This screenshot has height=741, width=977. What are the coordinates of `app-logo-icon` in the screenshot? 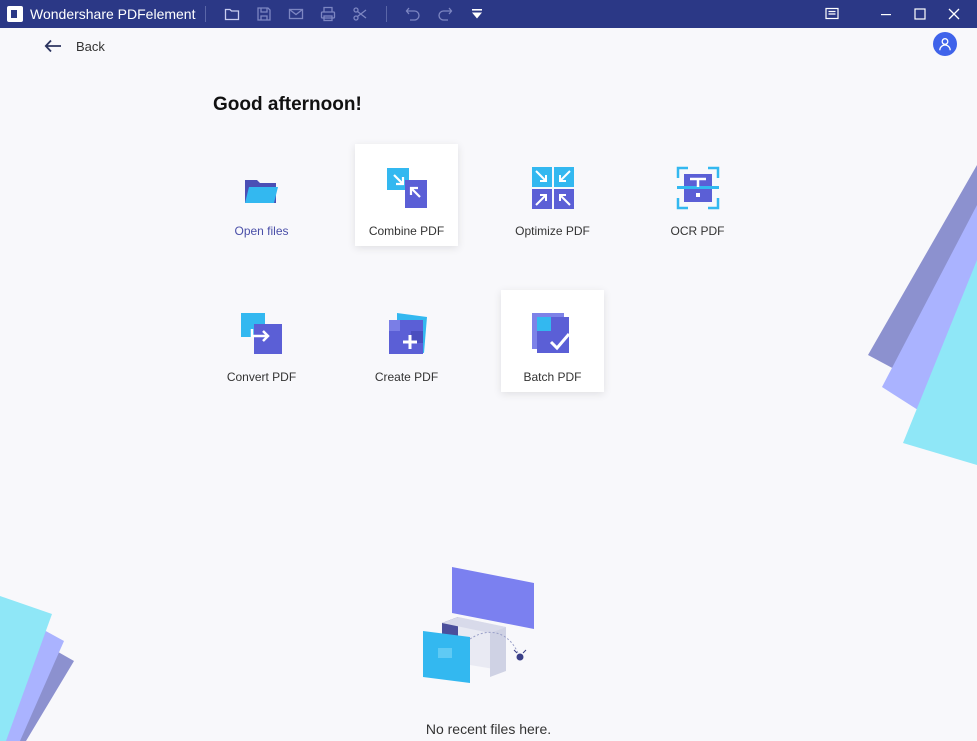 It's located at (15, 14).